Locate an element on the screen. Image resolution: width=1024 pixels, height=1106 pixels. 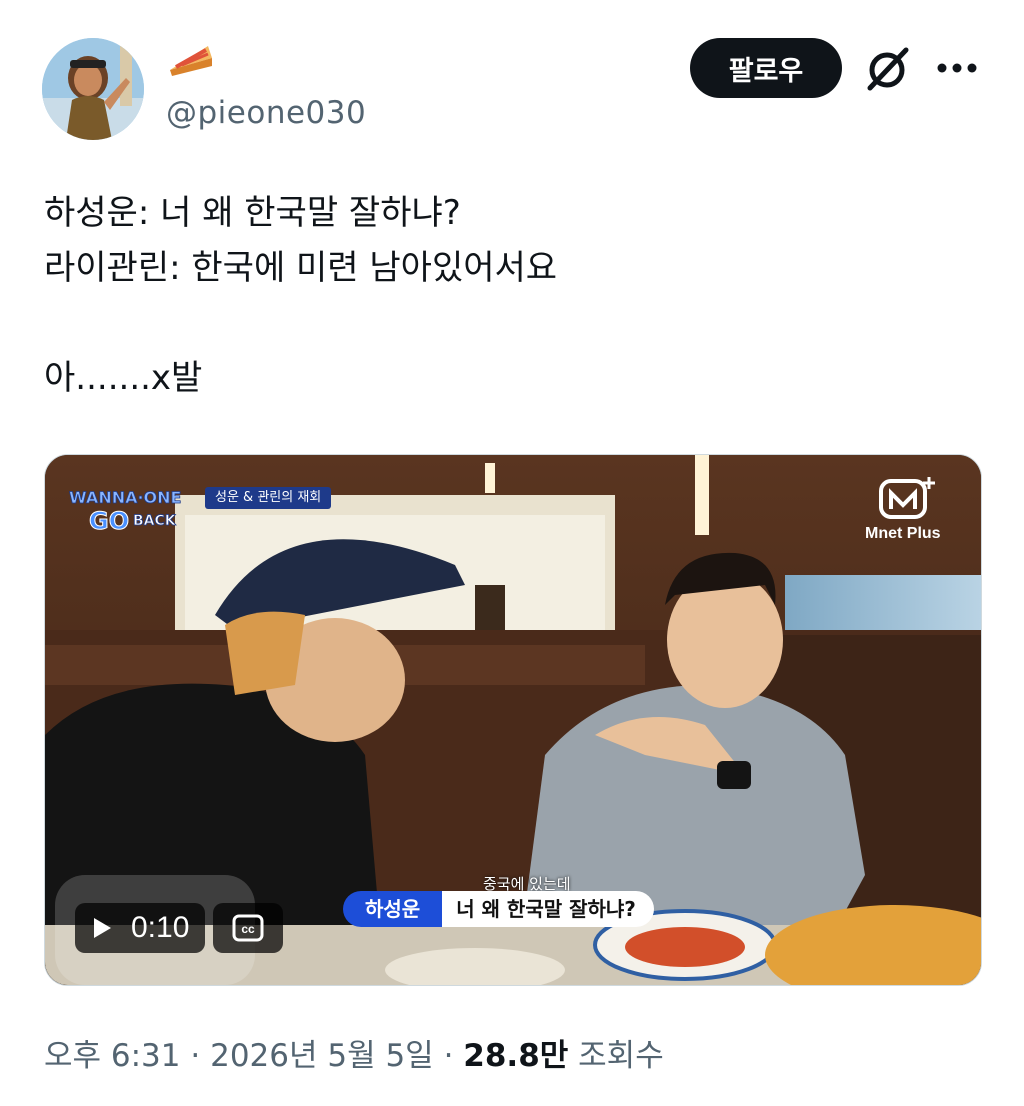
subtitle-speaker: 하성운 is located at coordinates (393, 909).